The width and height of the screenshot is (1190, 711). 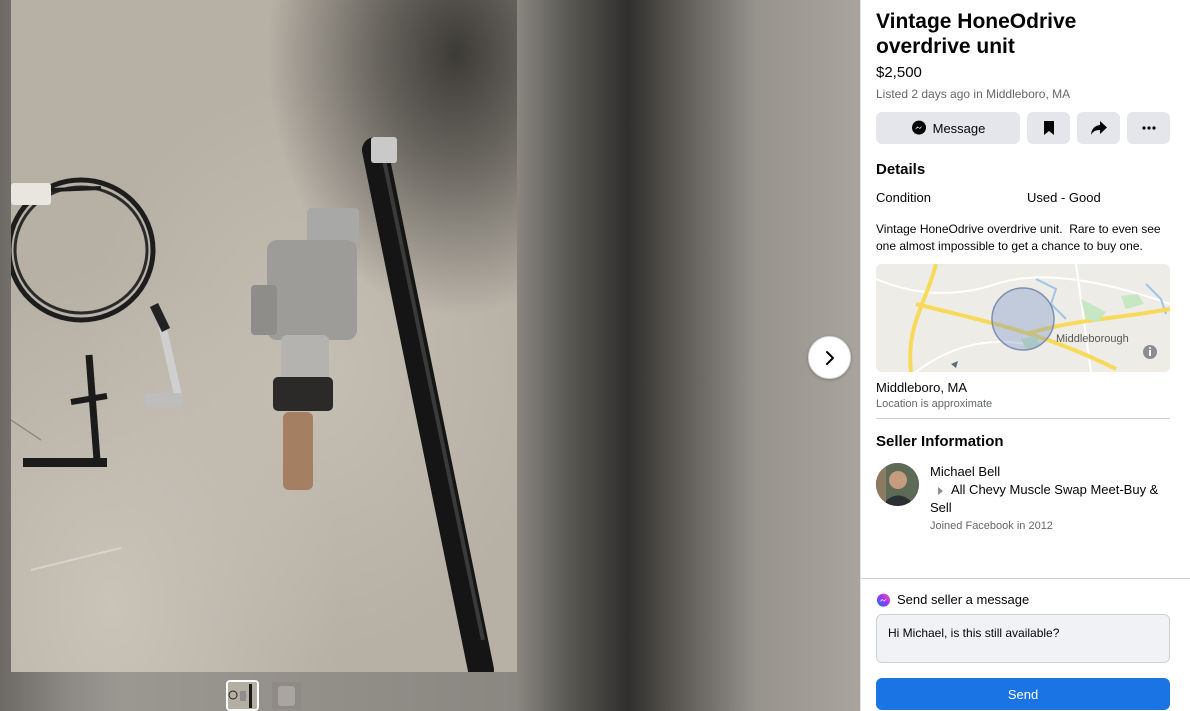 I want to click on message-button: Message, so click(x=948, y=128).